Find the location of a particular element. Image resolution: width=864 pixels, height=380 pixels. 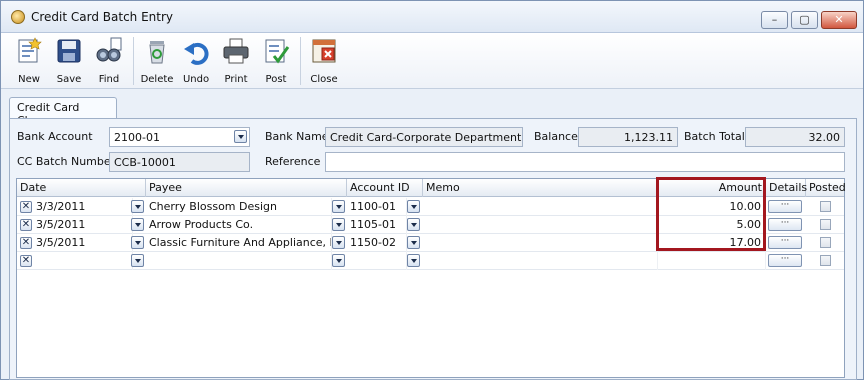

undo-button: Undo is located at coordinates (196, 61).